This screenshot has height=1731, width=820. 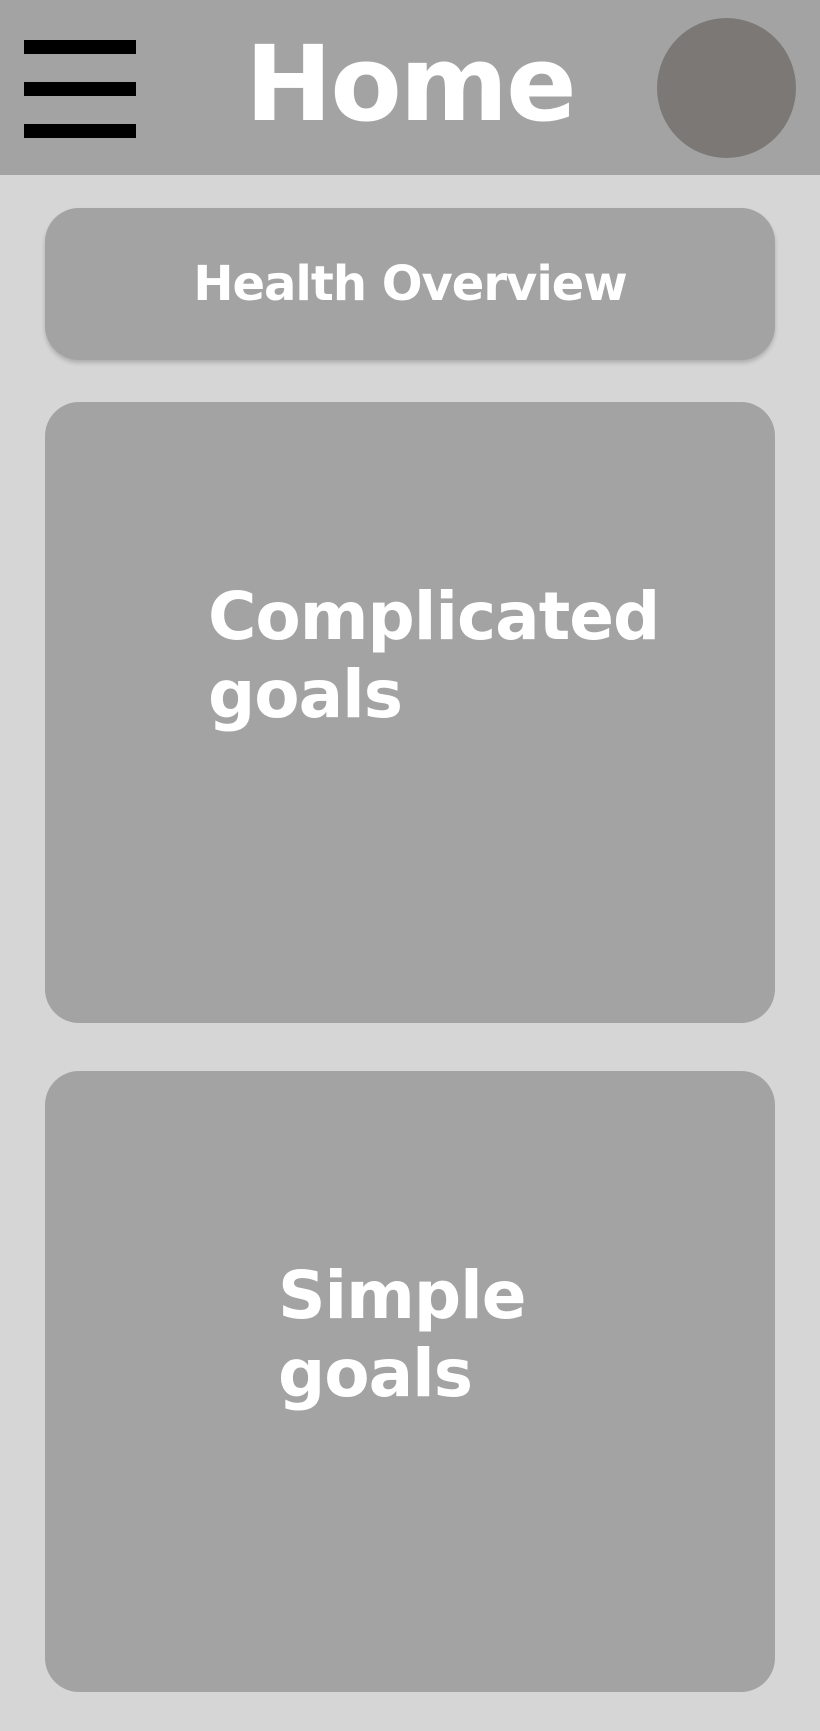 What do you see at coordinates (434, 656) in the screenshot?
I see `complicated-goals-title: Complicated goals` at bounding box center [434, 656].